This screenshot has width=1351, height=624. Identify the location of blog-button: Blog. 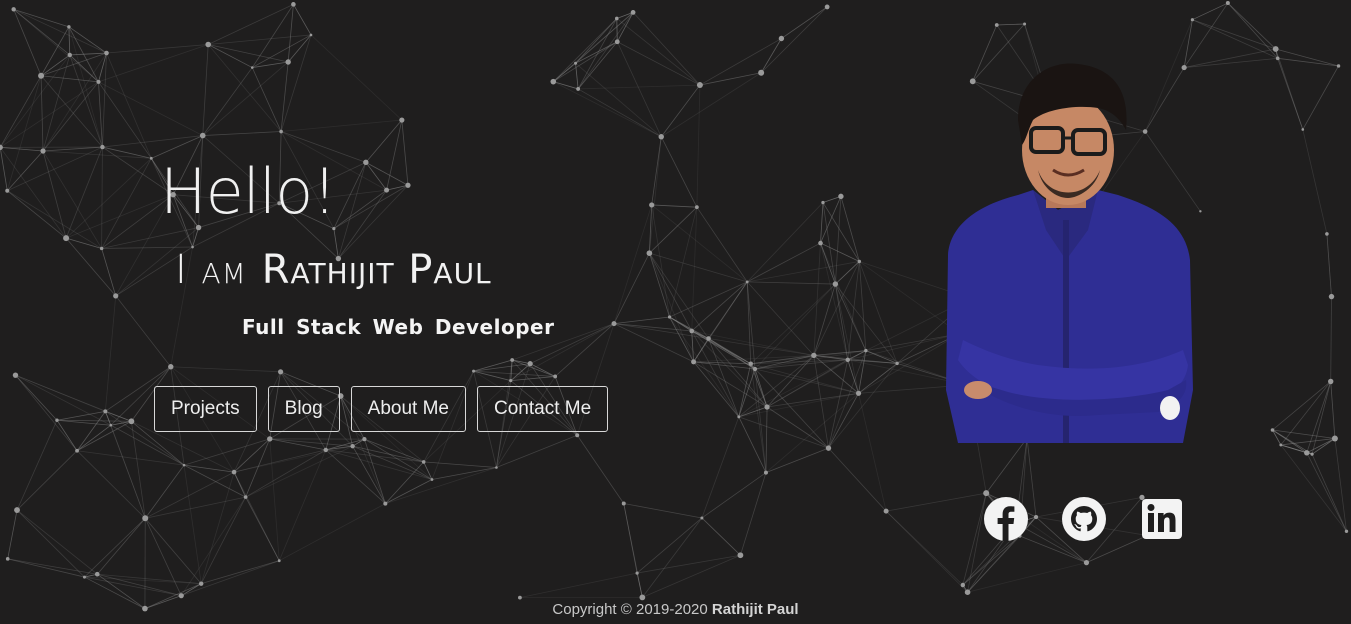
(303, 409).